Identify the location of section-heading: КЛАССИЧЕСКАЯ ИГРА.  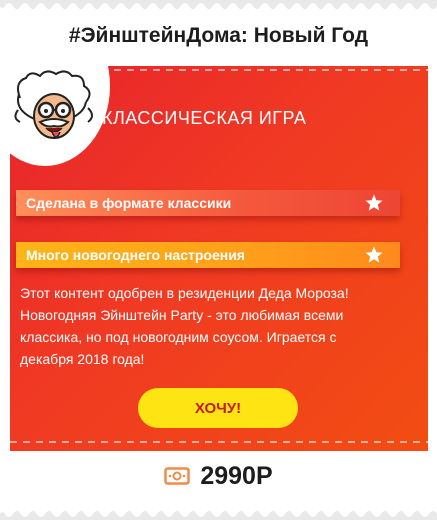
(204, 118).